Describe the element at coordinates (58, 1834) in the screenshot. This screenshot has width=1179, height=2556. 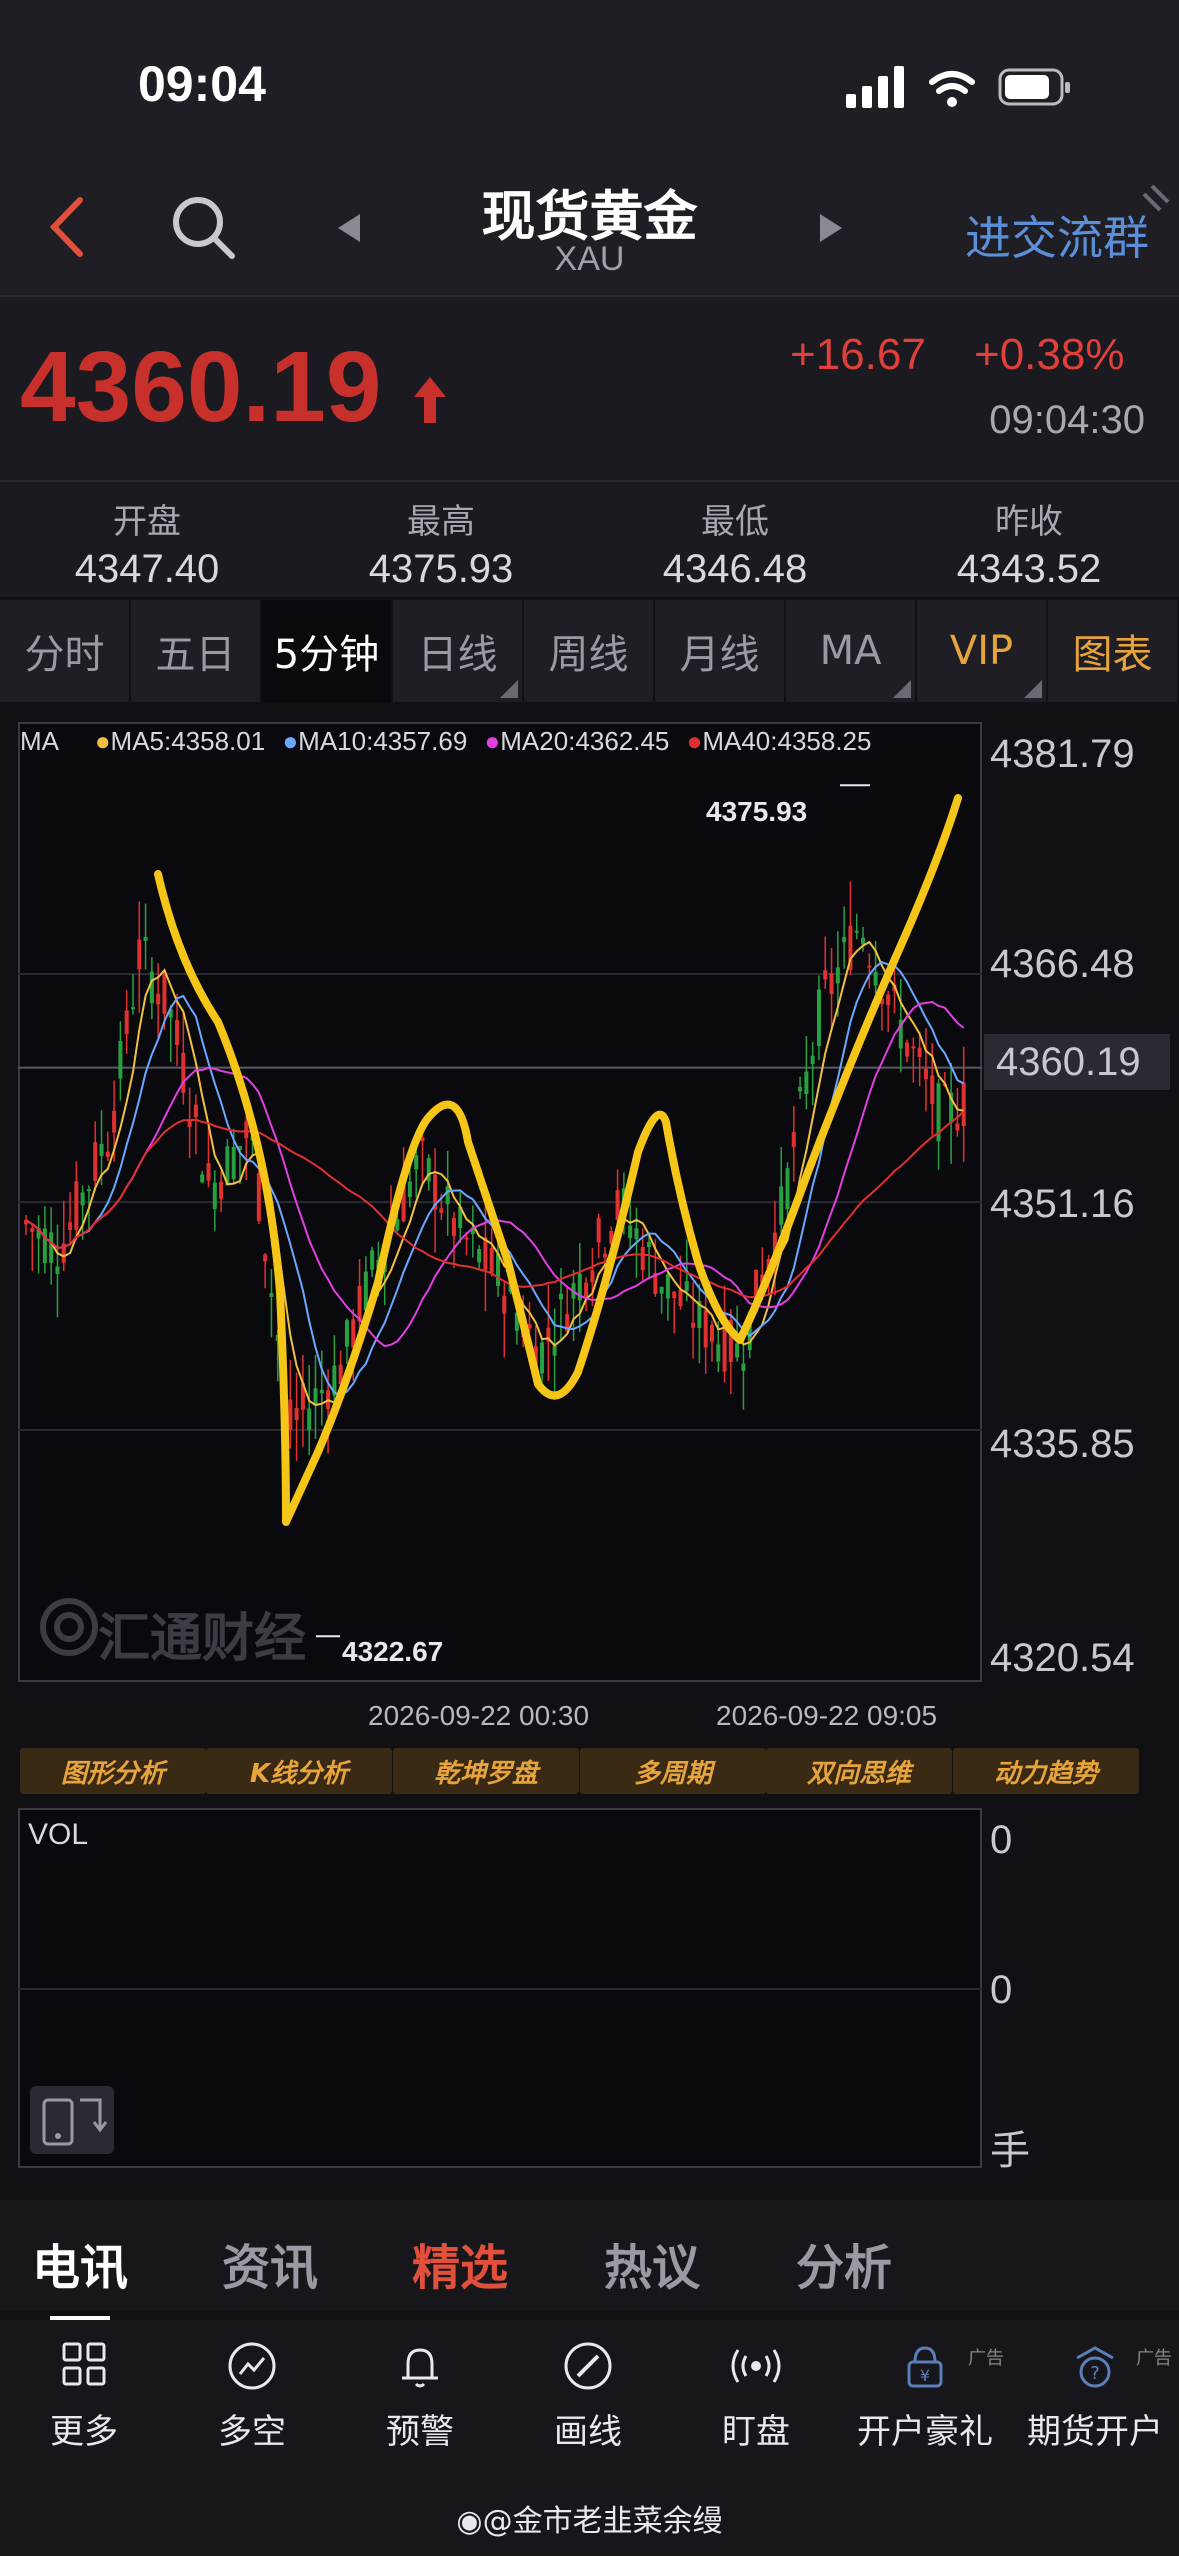
I see `volume-label: VOL` at that location.